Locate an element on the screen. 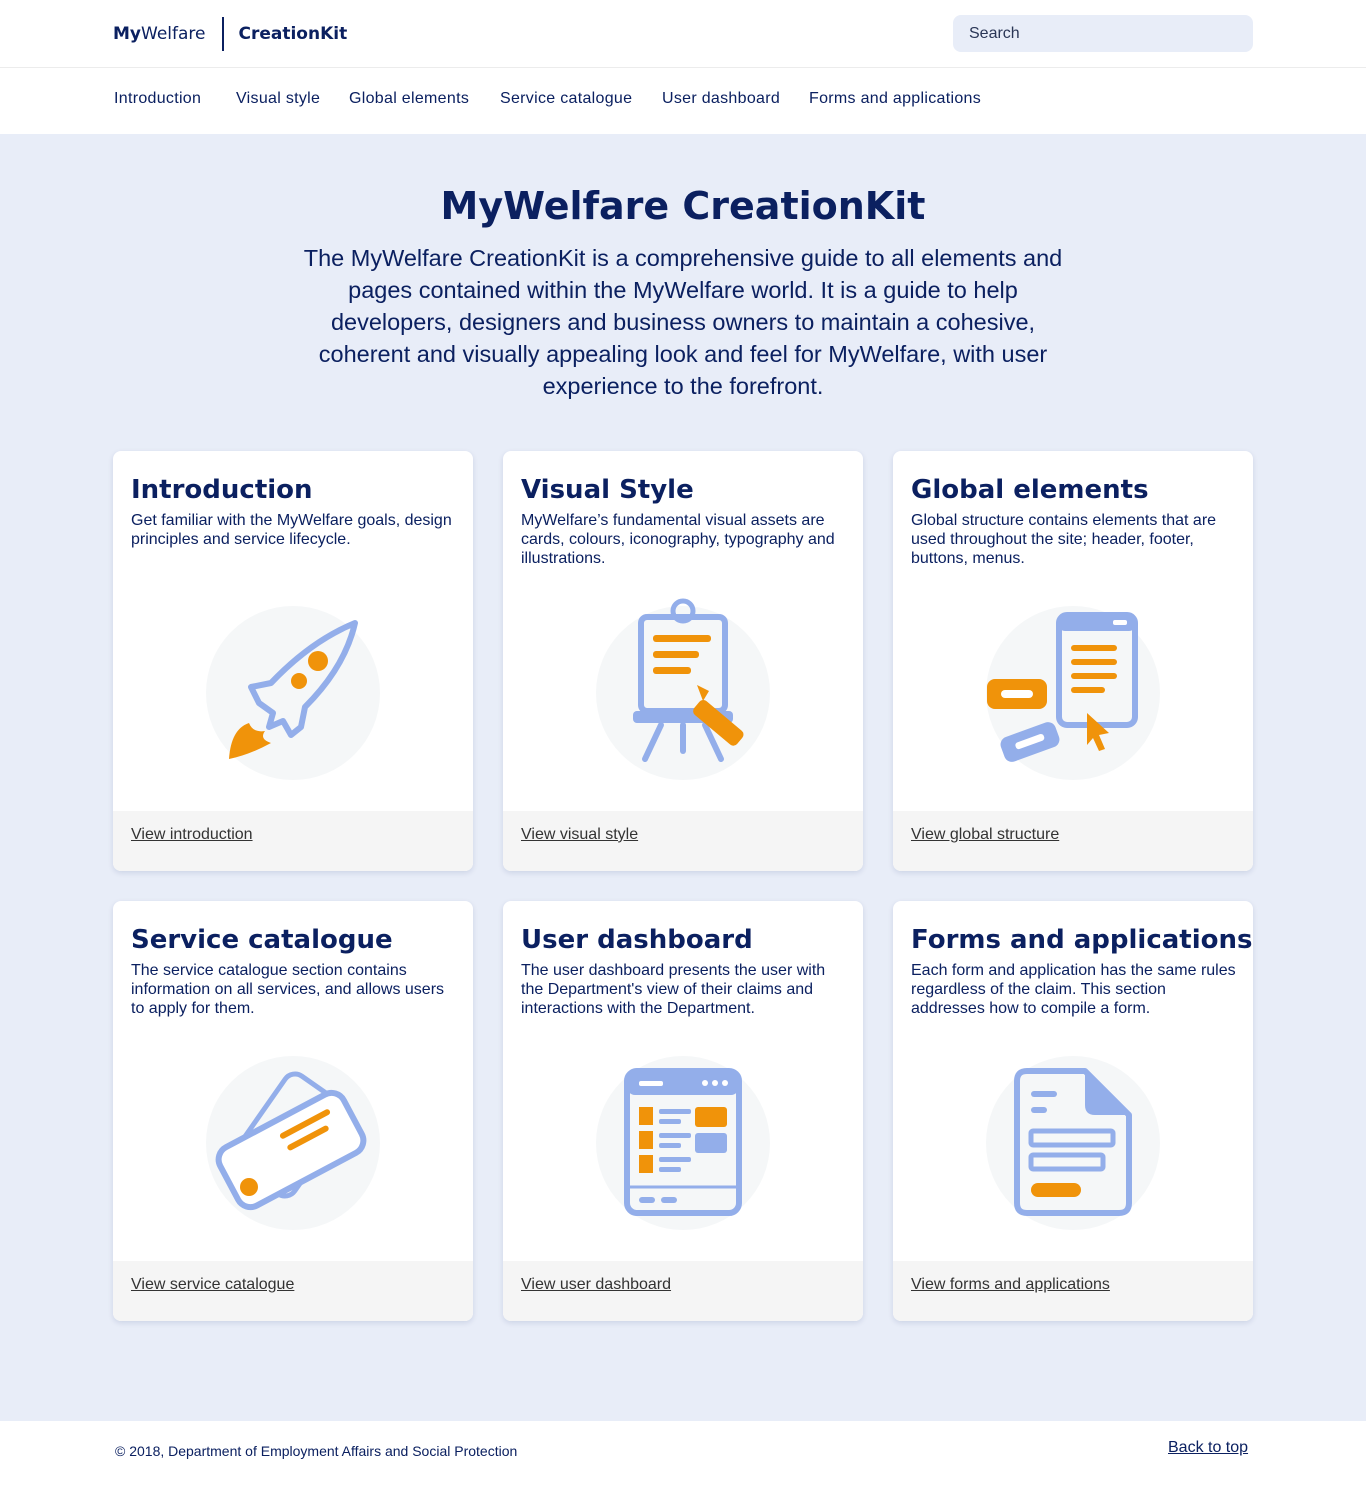  dashboard-icon is located at coordinates (683, 1143).